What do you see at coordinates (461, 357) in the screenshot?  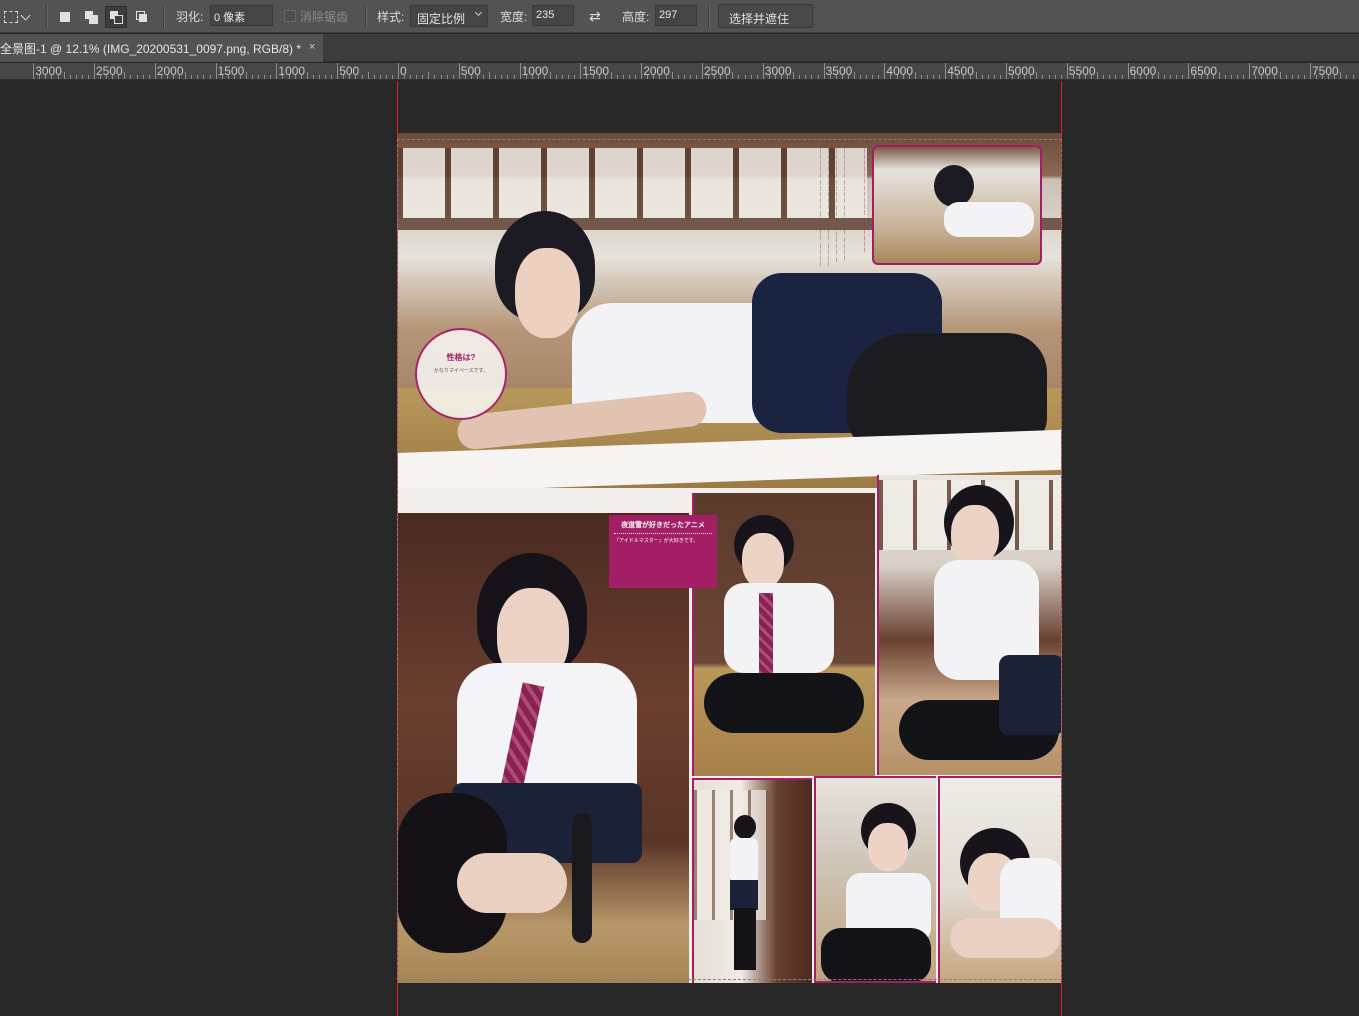 I see `circle-heading: 性格は?` at bounding box center [461, 357].